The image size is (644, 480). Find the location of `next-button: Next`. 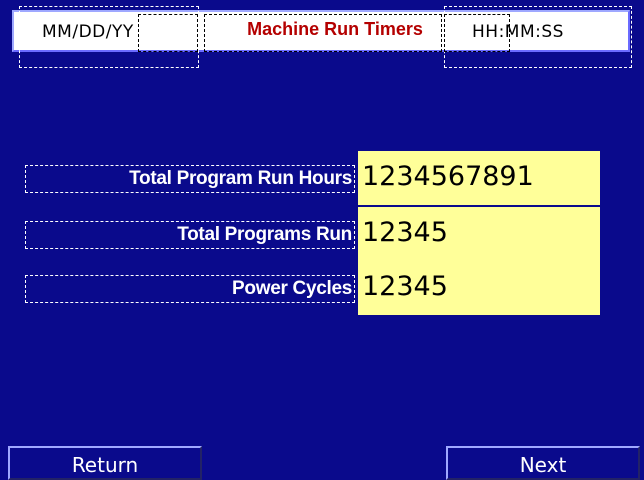

next-button: Next is located at coordinates (543, 463).